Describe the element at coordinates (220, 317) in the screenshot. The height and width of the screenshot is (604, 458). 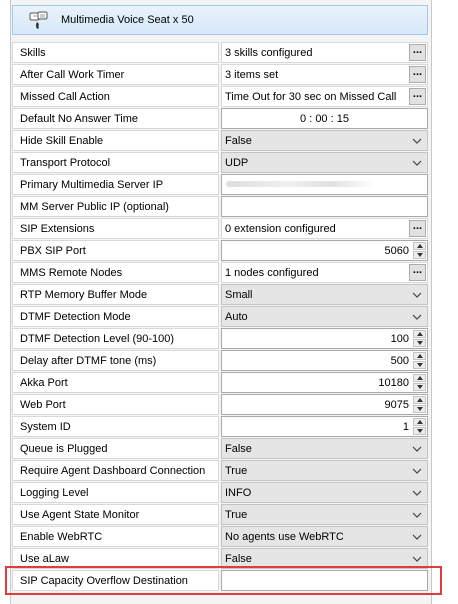
I see `property-row: DTMF Detection Mode Auto` at that location.